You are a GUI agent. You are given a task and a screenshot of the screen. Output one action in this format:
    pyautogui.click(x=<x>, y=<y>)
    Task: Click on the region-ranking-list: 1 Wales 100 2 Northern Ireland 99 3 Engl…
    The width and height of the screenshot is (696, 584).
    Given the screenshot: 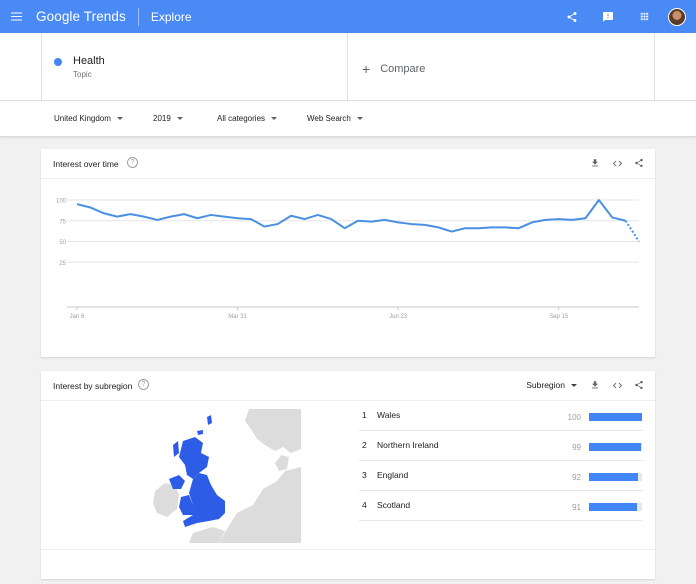 What is the action you would take?
    pyautogui.click(x=501, y=461)
    